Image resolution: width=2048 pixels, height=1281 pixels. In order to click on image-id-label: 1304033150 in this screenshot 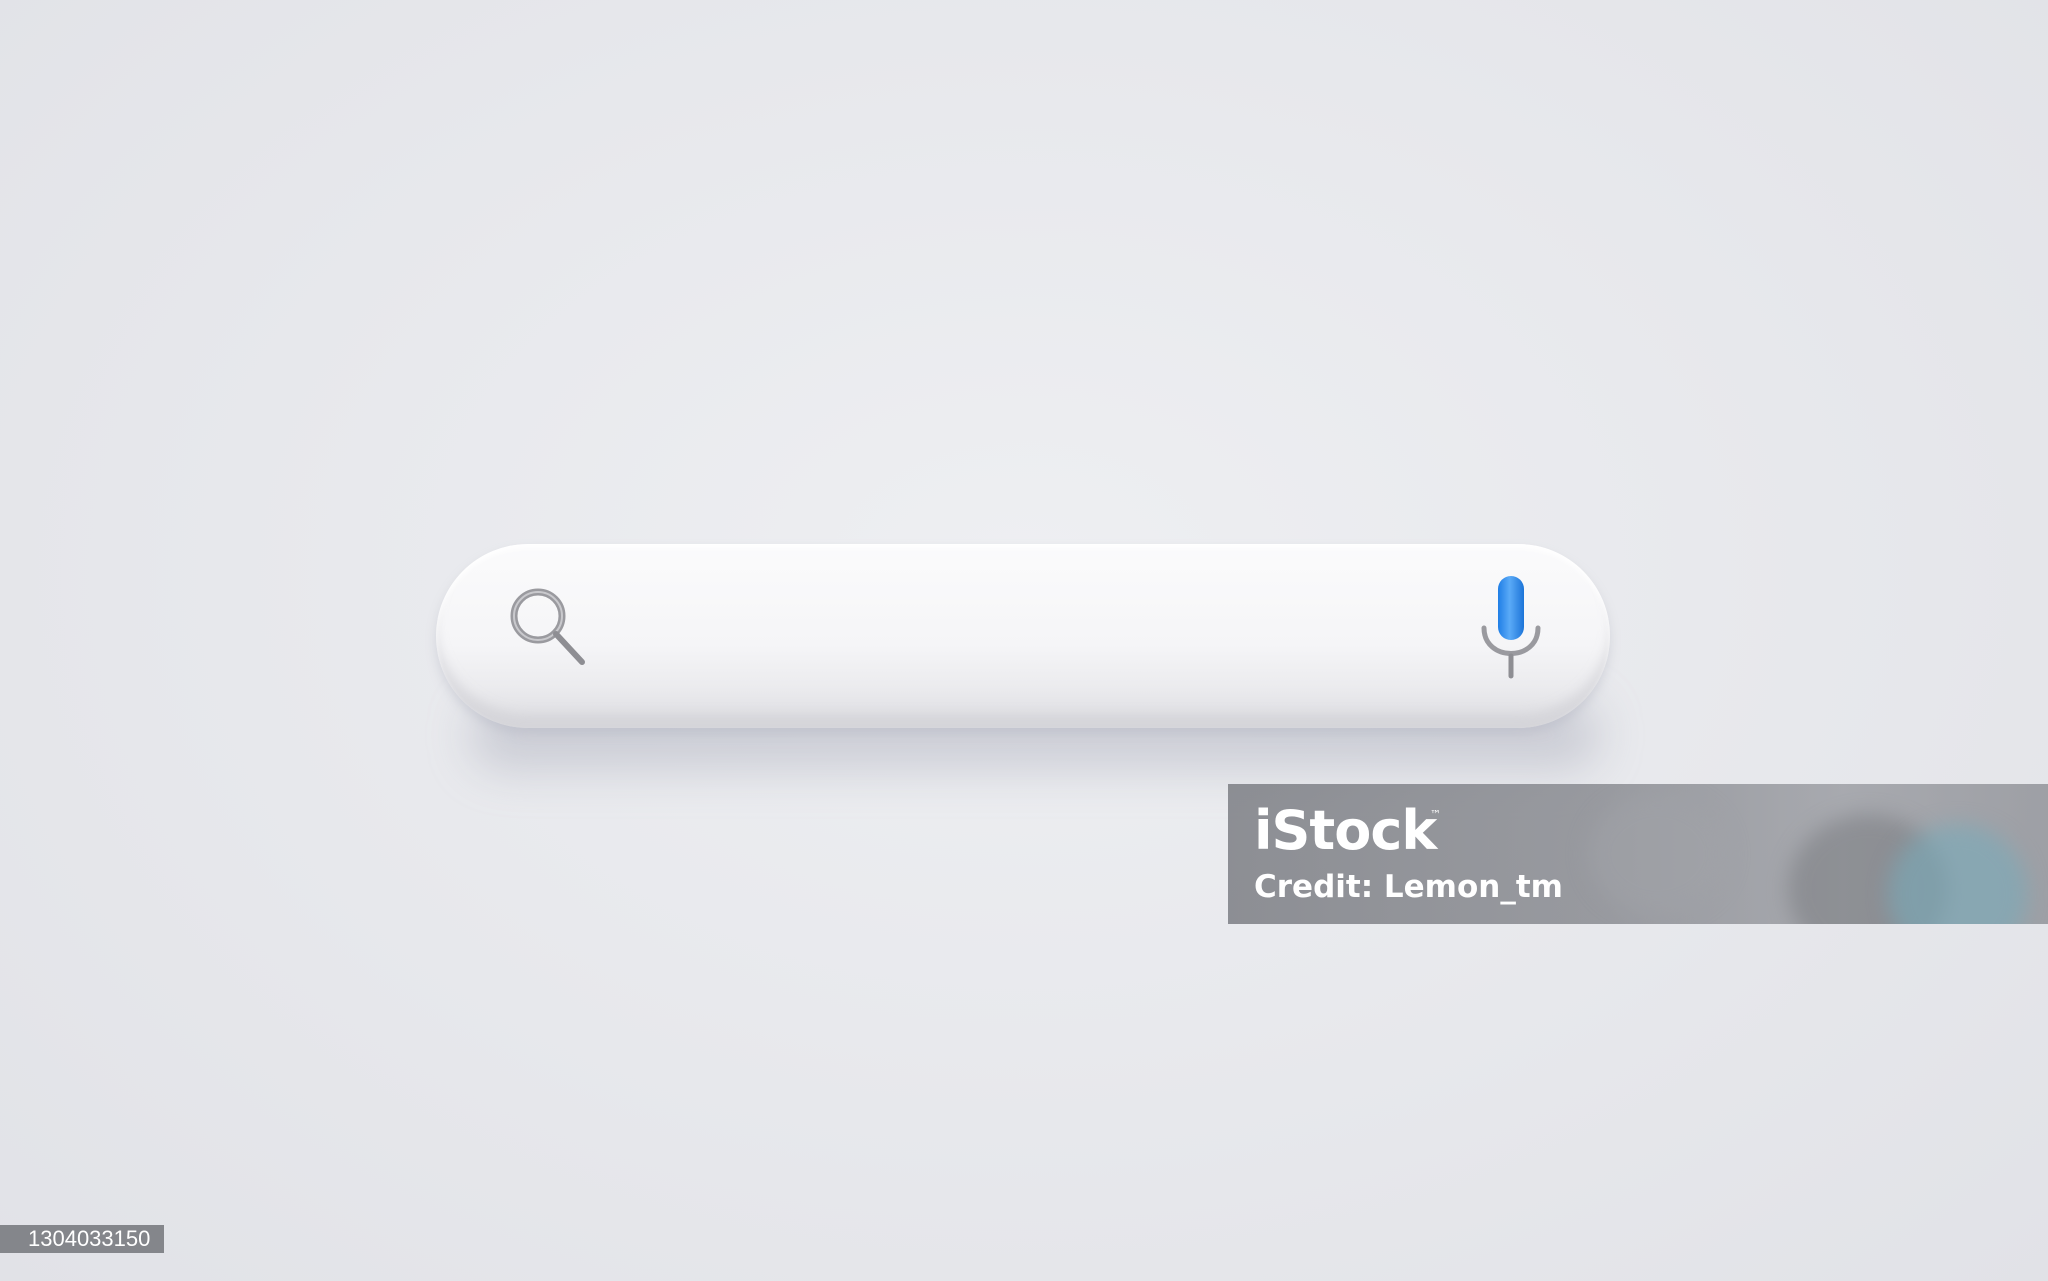, I will do `click(82, 1239)`.